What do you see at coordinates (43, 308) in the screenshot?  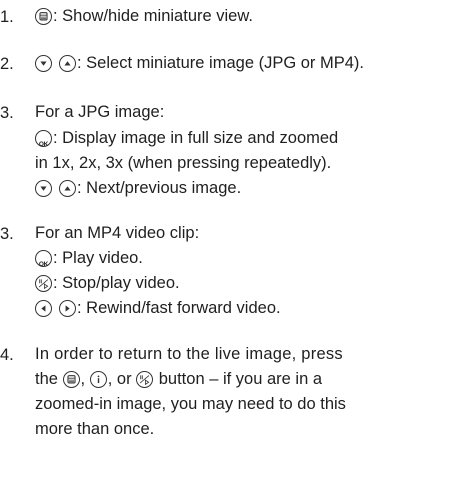 I see `left-arrow-icon` at bounding box center [43, 308].